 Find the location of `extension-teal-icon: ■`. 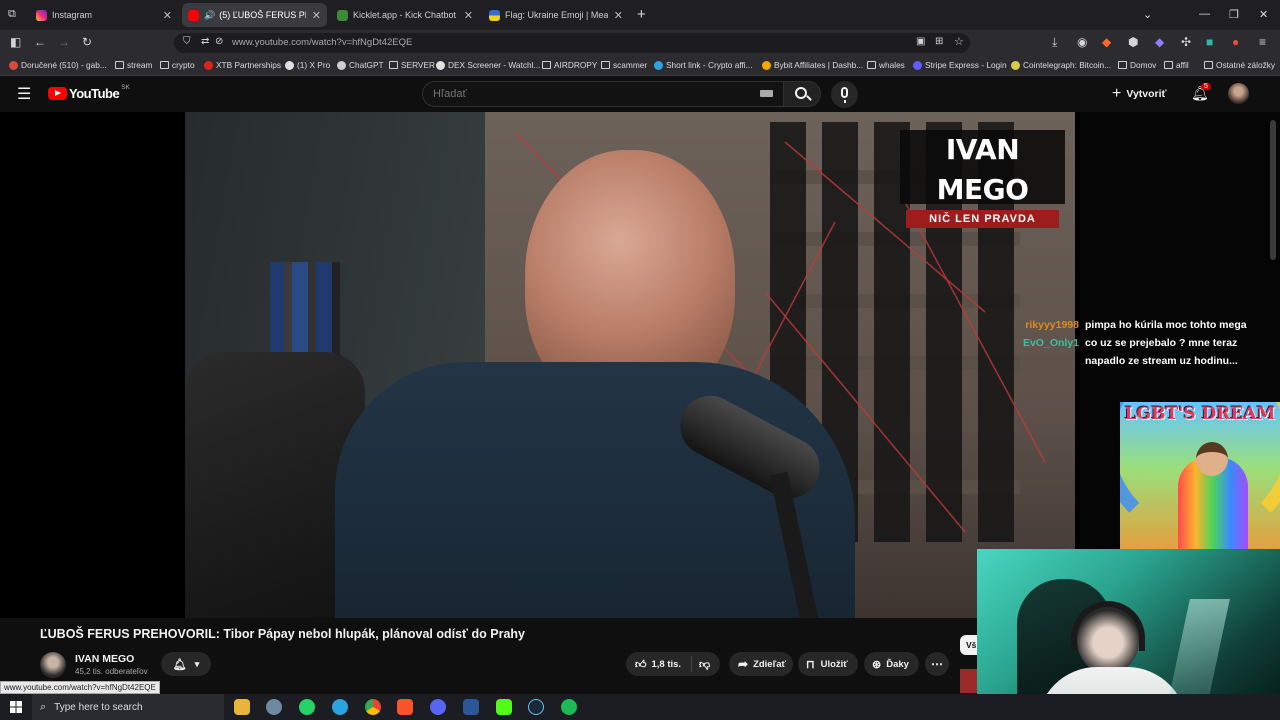

extension-teal-icon: ■ is located at coordinates (1209, 42).